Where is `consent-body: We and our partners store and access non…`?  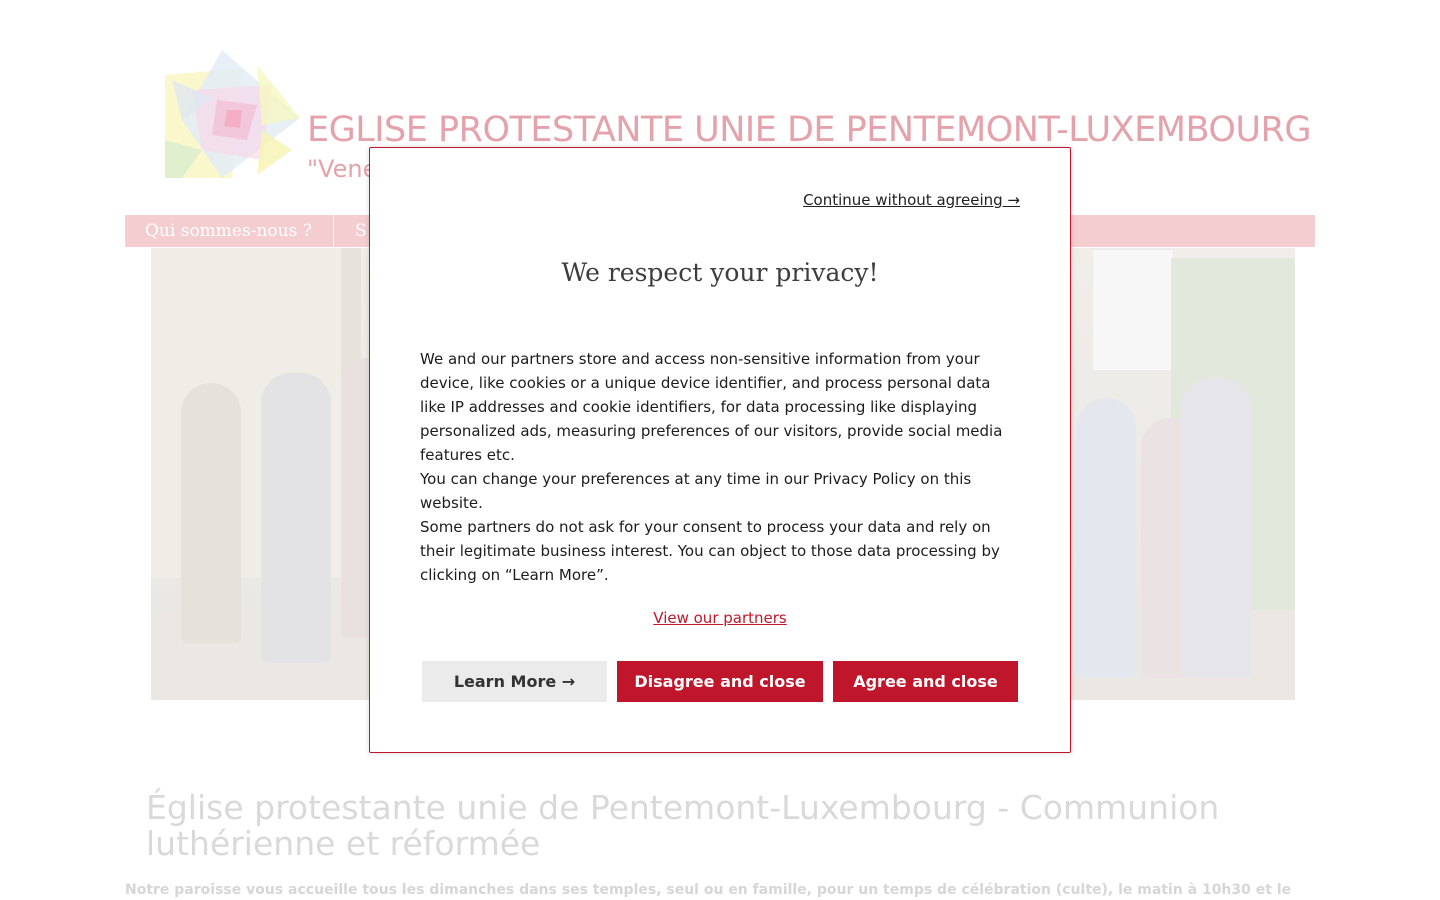 consent-body: We and our partners store and access non… is located at coordinates (720, 467).